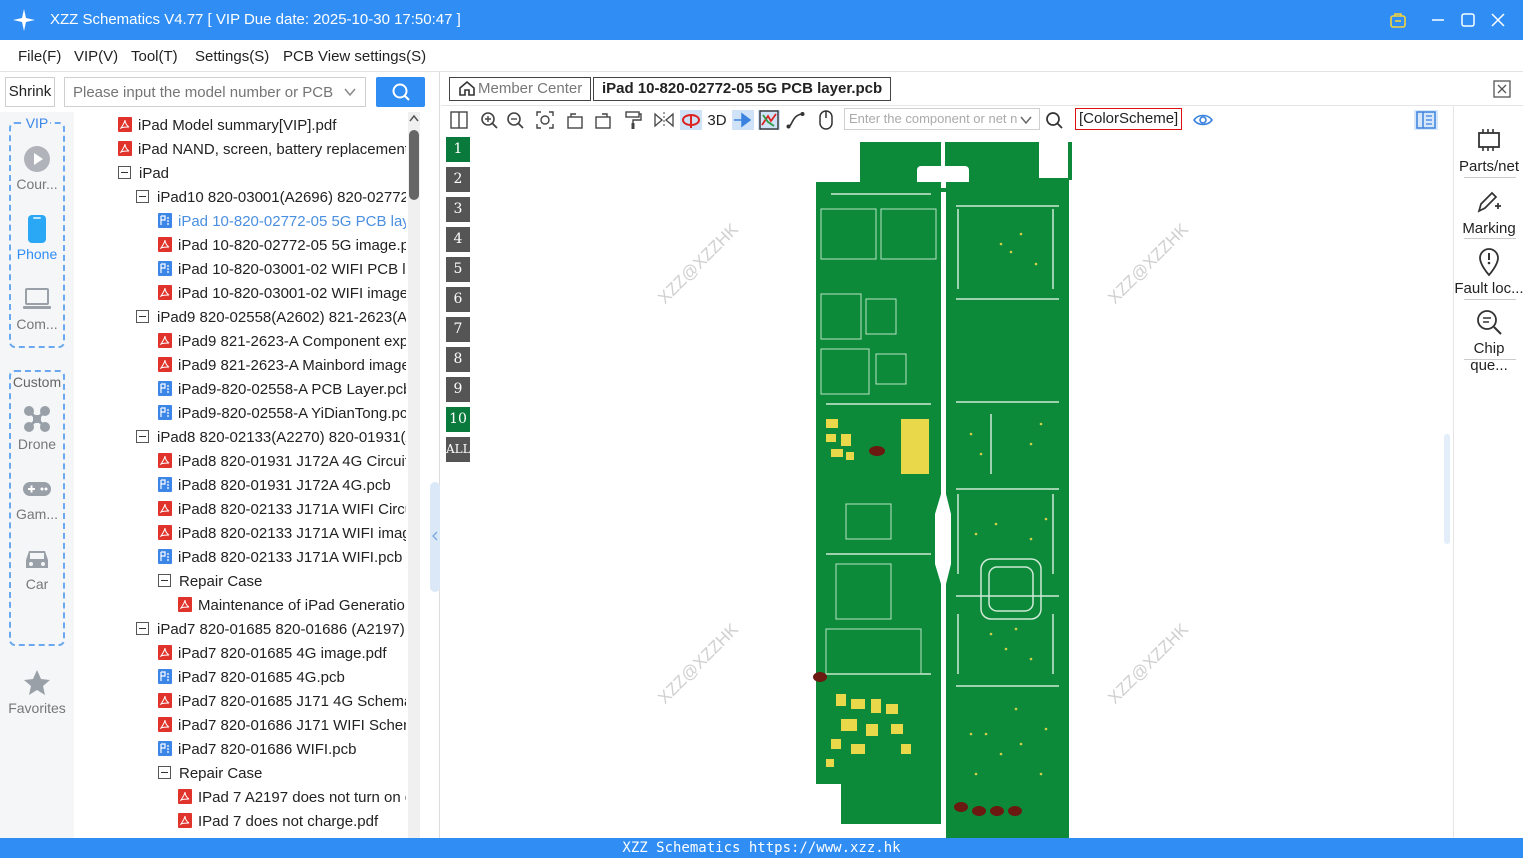 The width and height of the screenshot is (1523, 858). I want to click on search-button, so click(400, 92).